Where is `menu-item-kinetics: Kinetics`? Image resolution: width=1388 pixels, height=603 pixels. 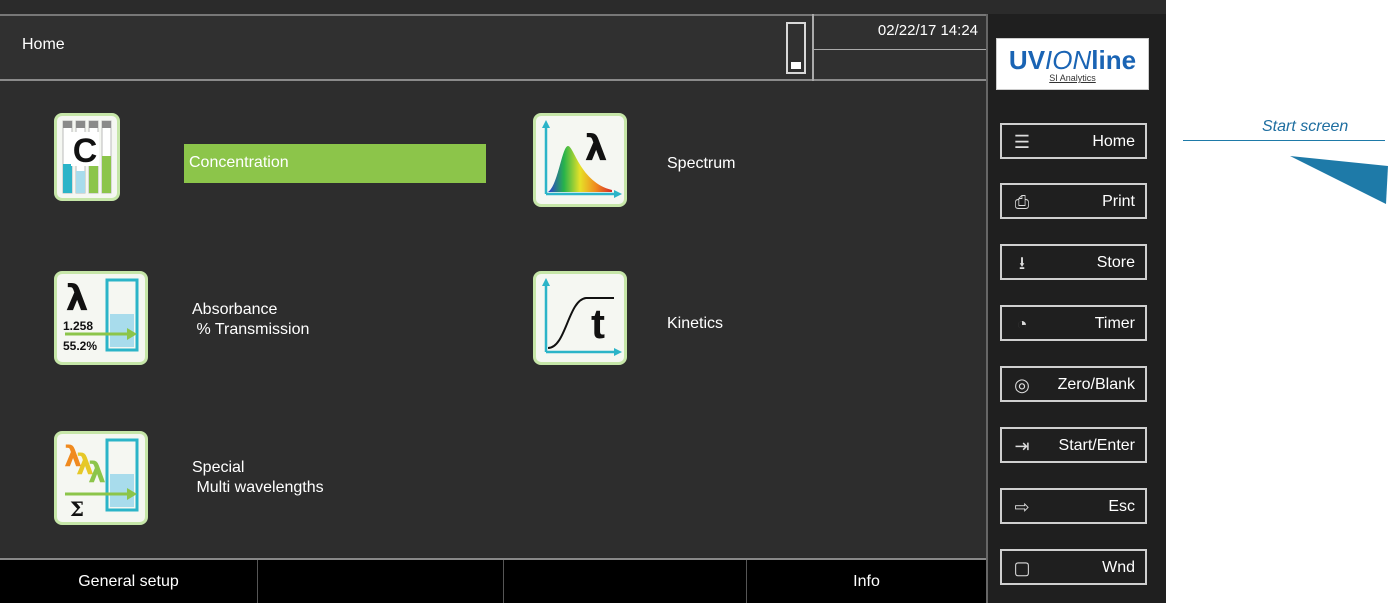 menu-item-kinetics: Kinetics is located at coordinates (695, 324).